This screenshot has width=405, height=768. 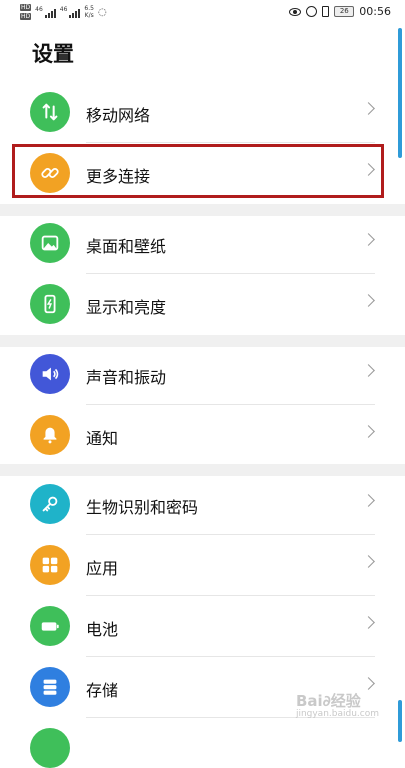 I want to click on watermark-main: Bai∂经验, so click(x=328, y=701).